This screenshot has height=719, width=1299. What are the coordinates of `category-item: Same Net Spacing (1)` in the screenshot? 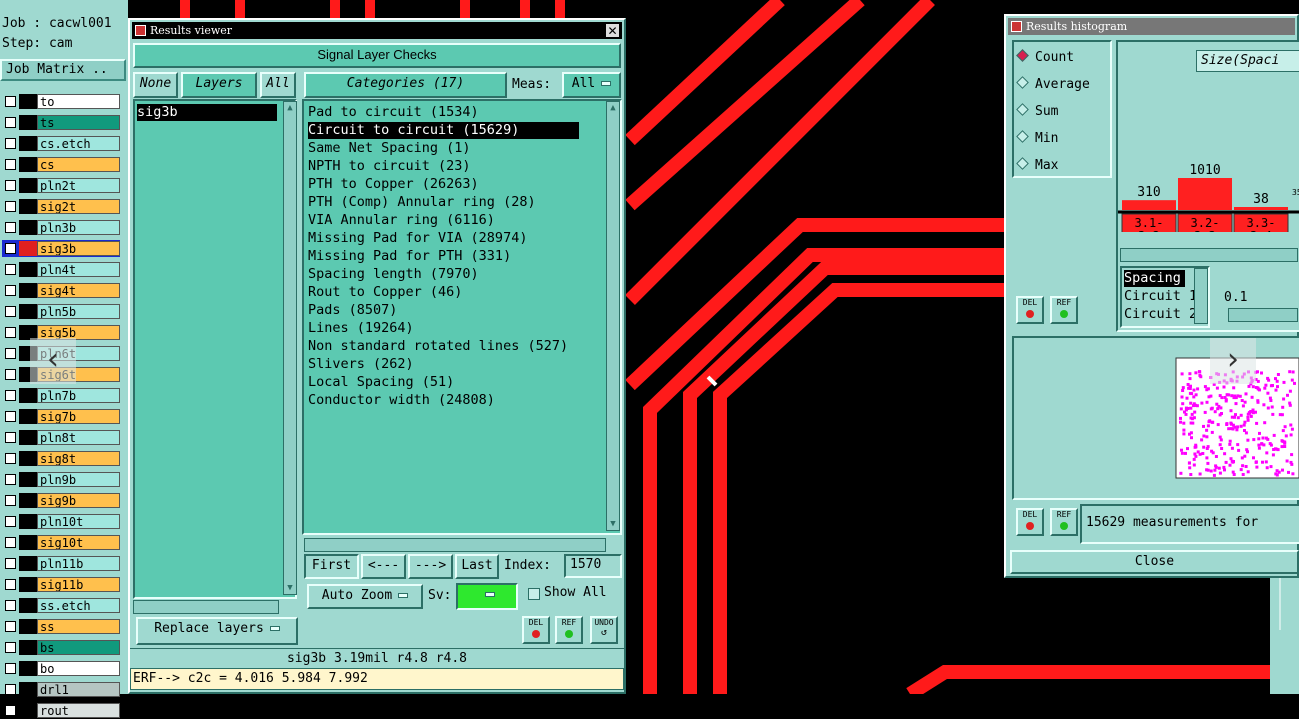 It's located at (389, 148).